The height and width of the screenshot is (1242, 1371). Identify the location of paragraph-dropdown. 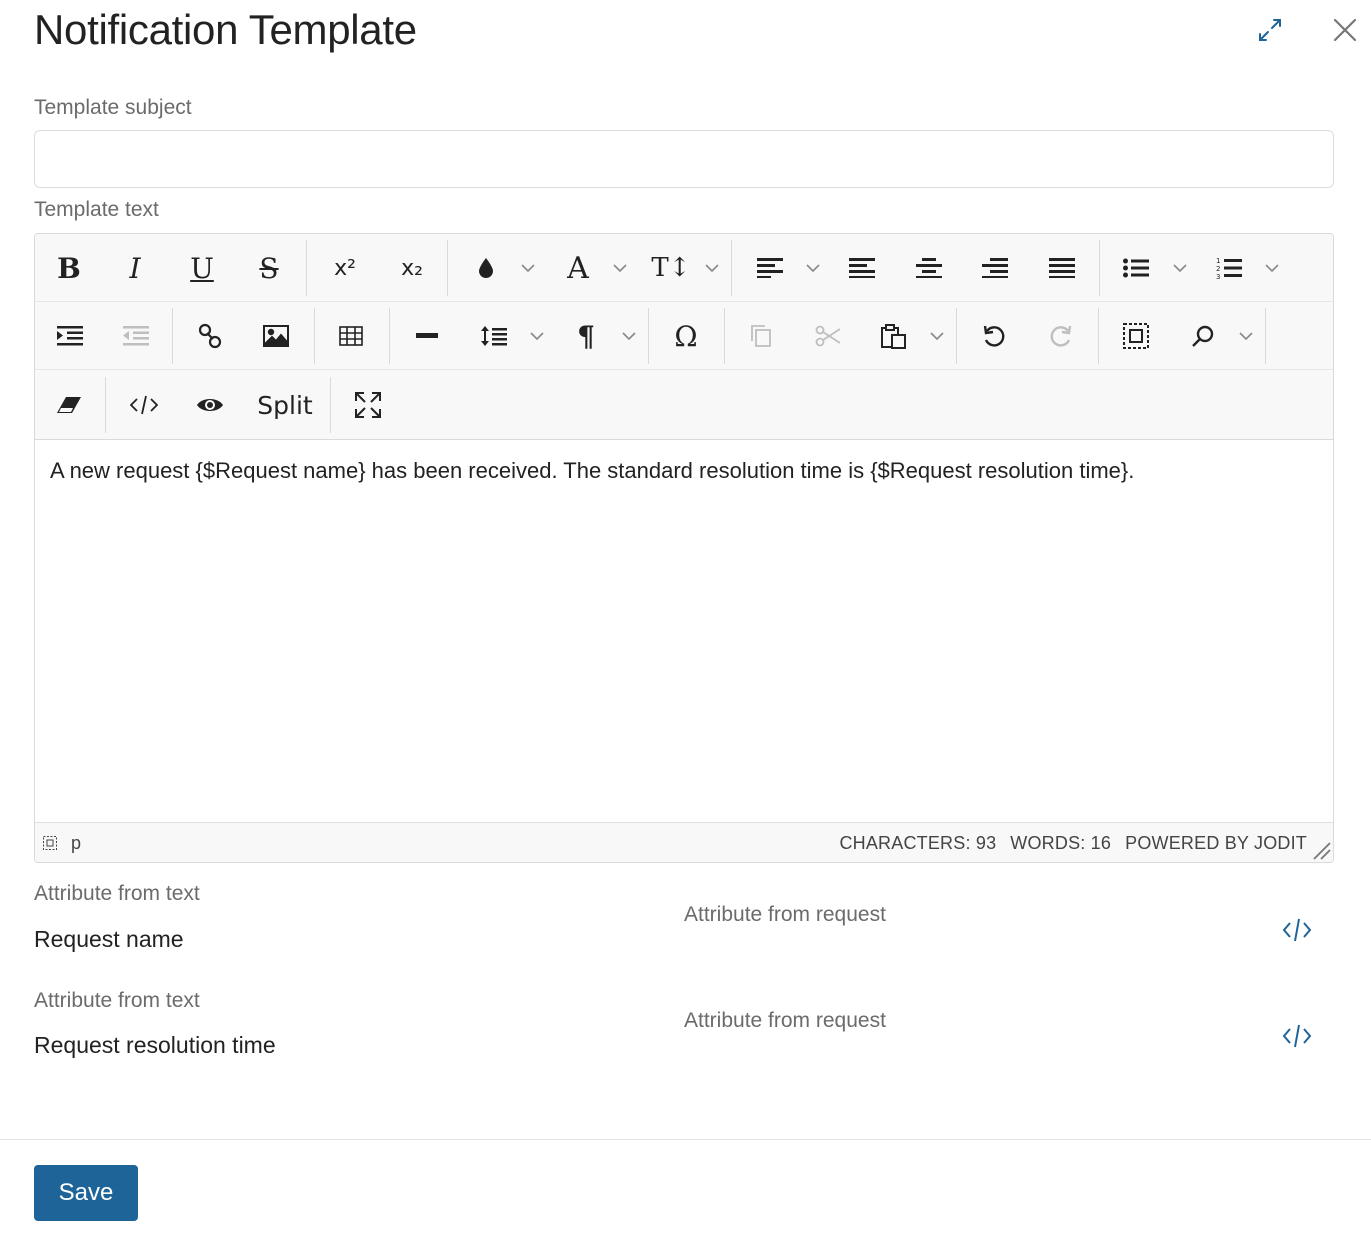
(629, 336).